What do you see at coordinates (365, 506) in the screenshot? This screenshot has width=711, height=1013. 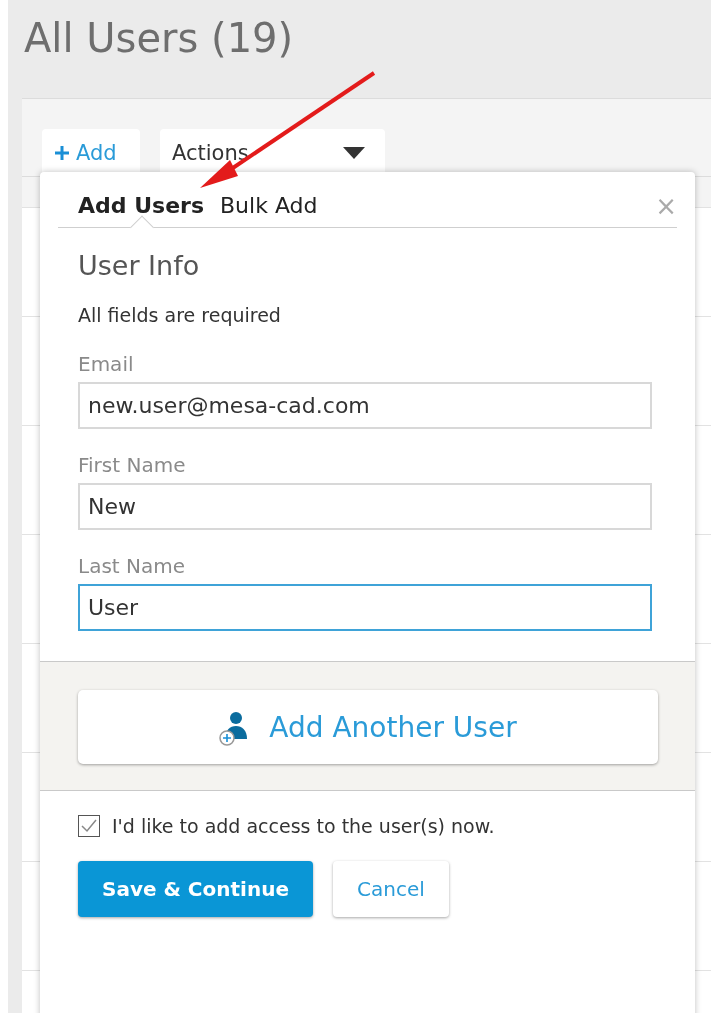 I see `input-field: New` at bounding box center [365, 506].